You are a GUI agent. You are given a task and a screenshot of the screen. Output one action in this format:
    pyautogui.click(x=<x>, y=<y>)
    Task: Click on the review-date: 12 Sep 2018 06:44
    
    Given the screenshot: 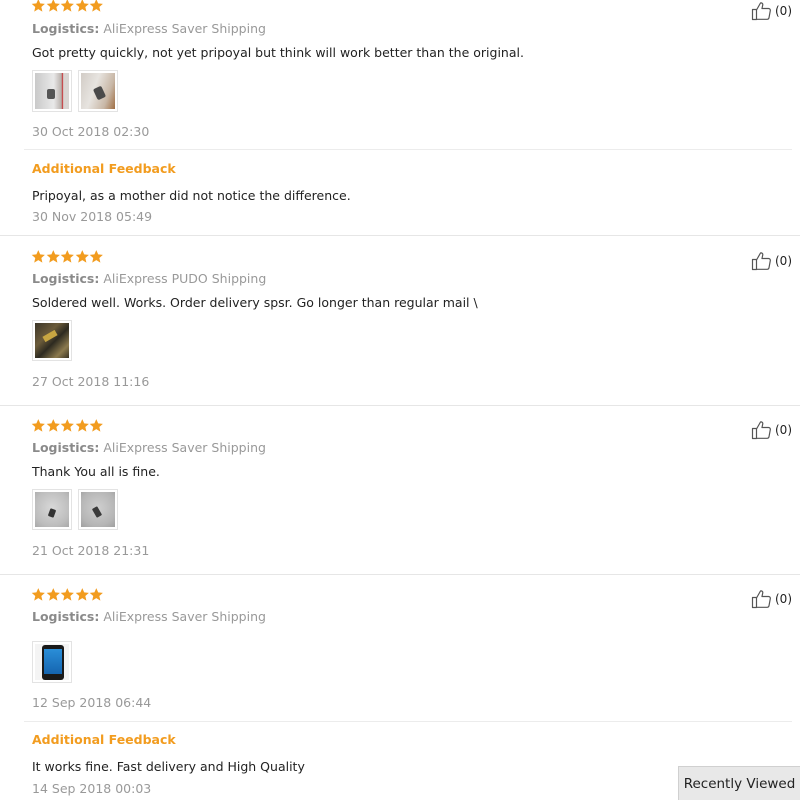 What is the action you would take?
    pyautogui.click(x=92, y=702)
    